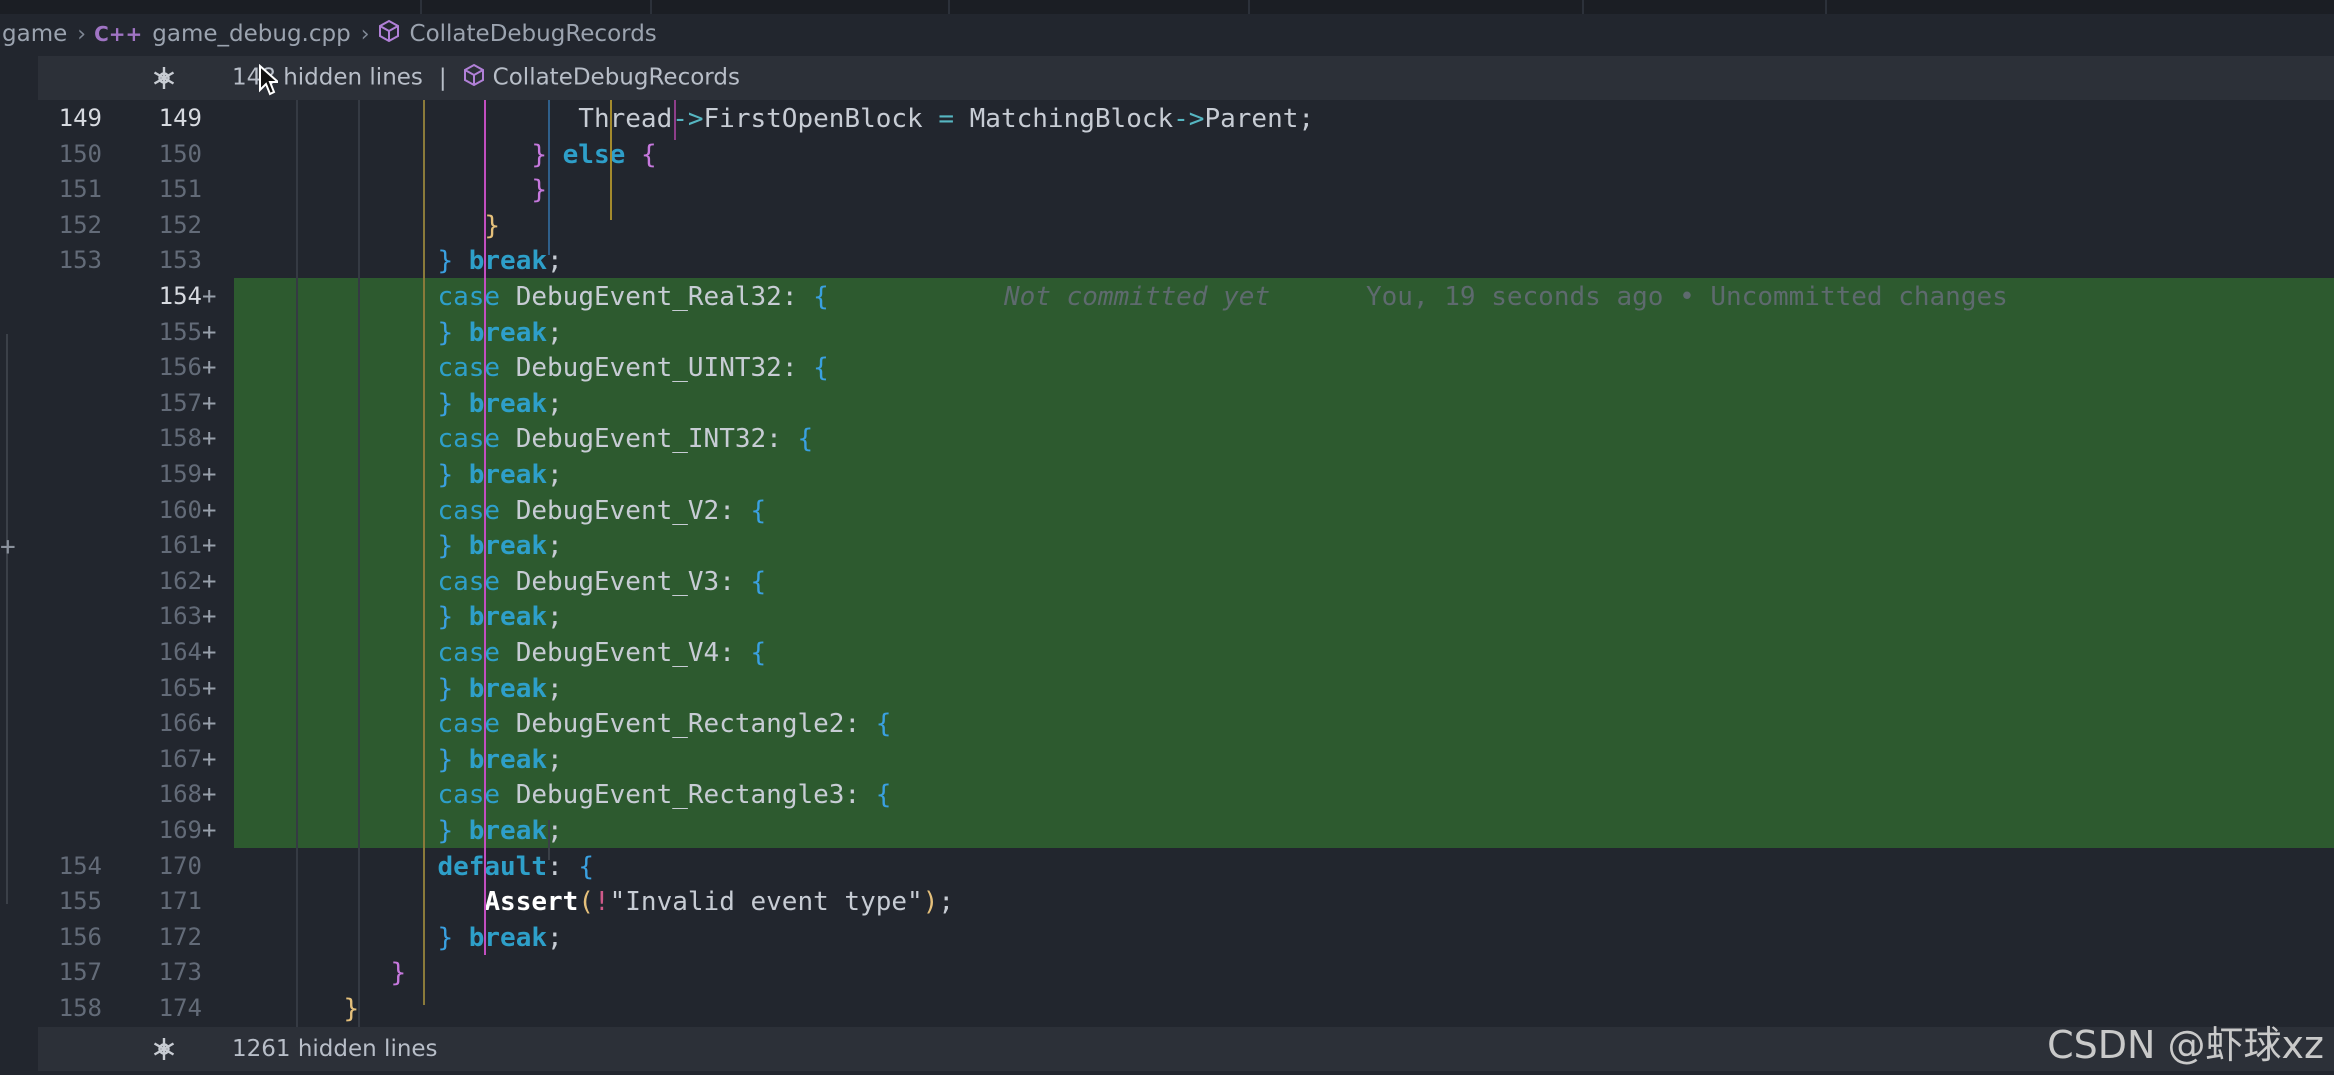  Describe the element at coordinates (555, 332) in the screenshot. I see `semicolon: ;` at that location.